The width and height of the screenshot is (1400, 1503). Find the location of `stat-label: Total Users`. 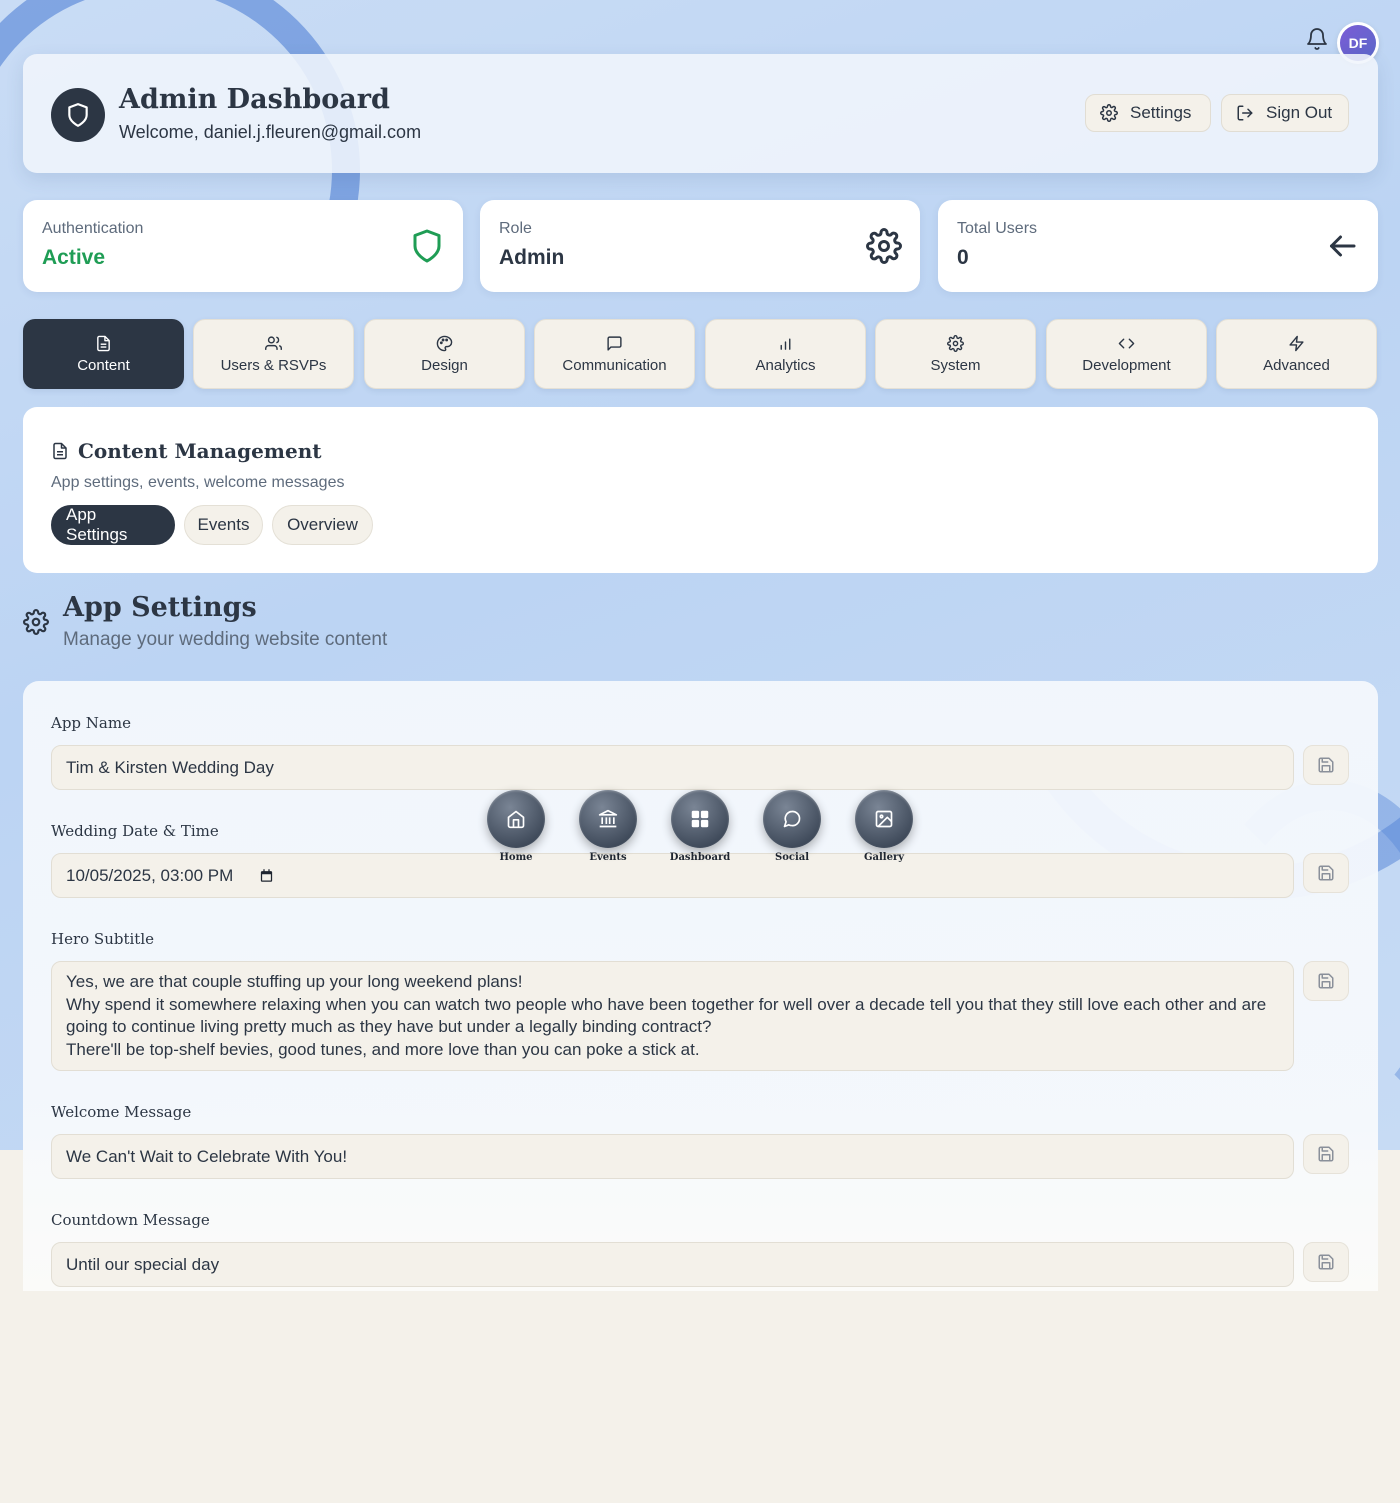

stat-label: Total Users is located at coordinates (997, 228).